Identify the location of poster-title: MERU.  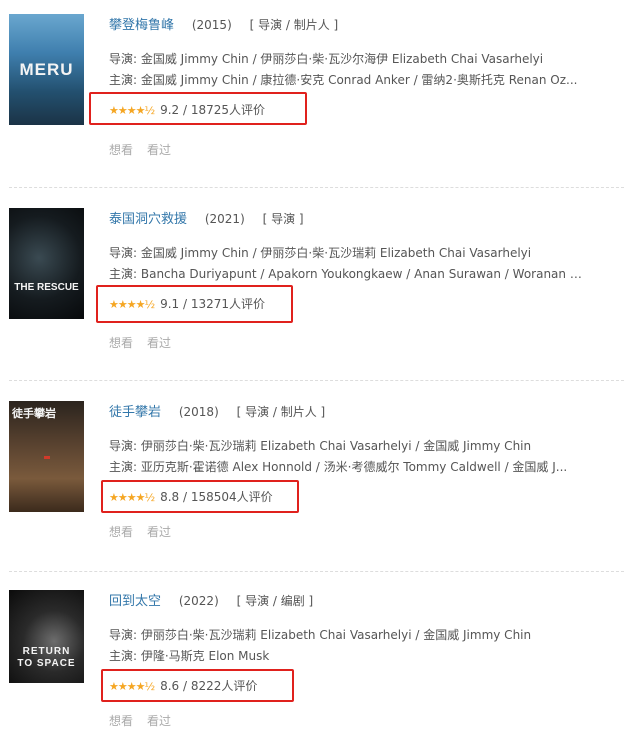
(46, 69).